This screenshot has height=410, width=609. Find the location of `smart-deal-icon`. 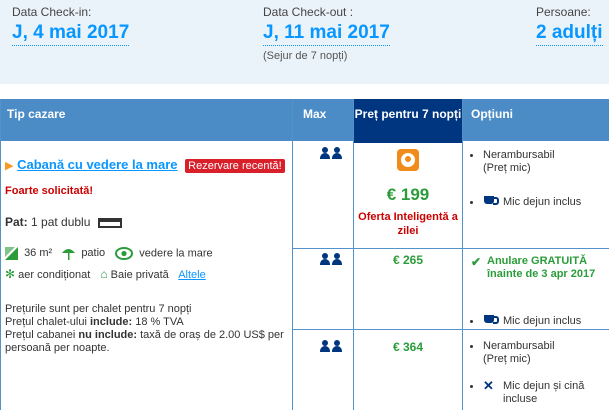

smart-deal-icon is located at coordinates (408, 160).